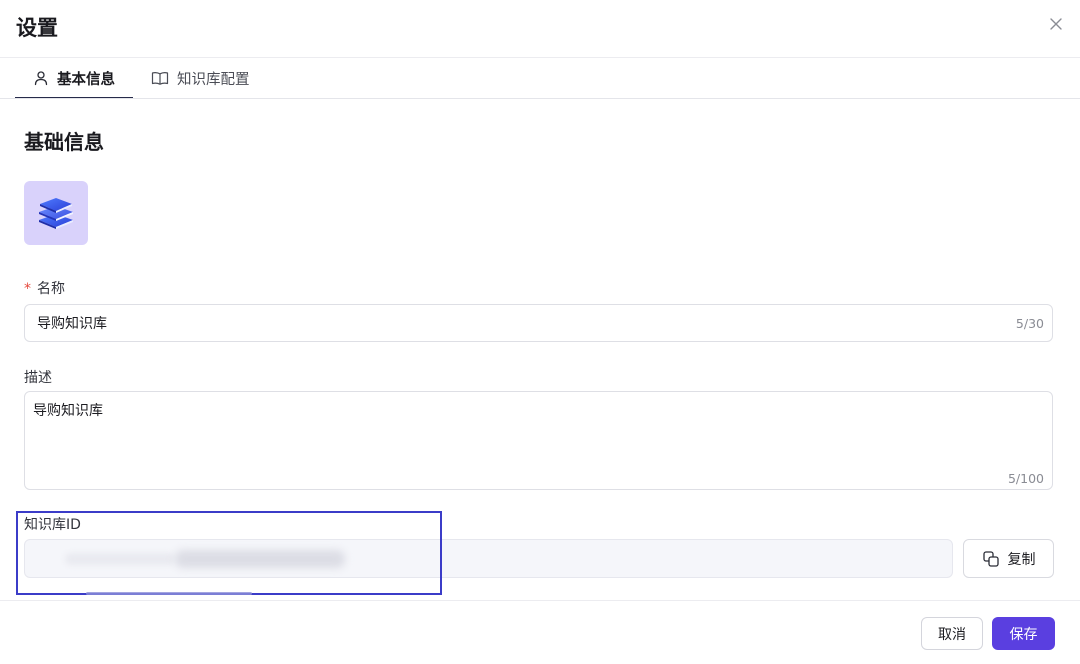 This screenshot has height=664, width=1080. I want to click on kb-id-label: 知识库ID, so click(52, 525).